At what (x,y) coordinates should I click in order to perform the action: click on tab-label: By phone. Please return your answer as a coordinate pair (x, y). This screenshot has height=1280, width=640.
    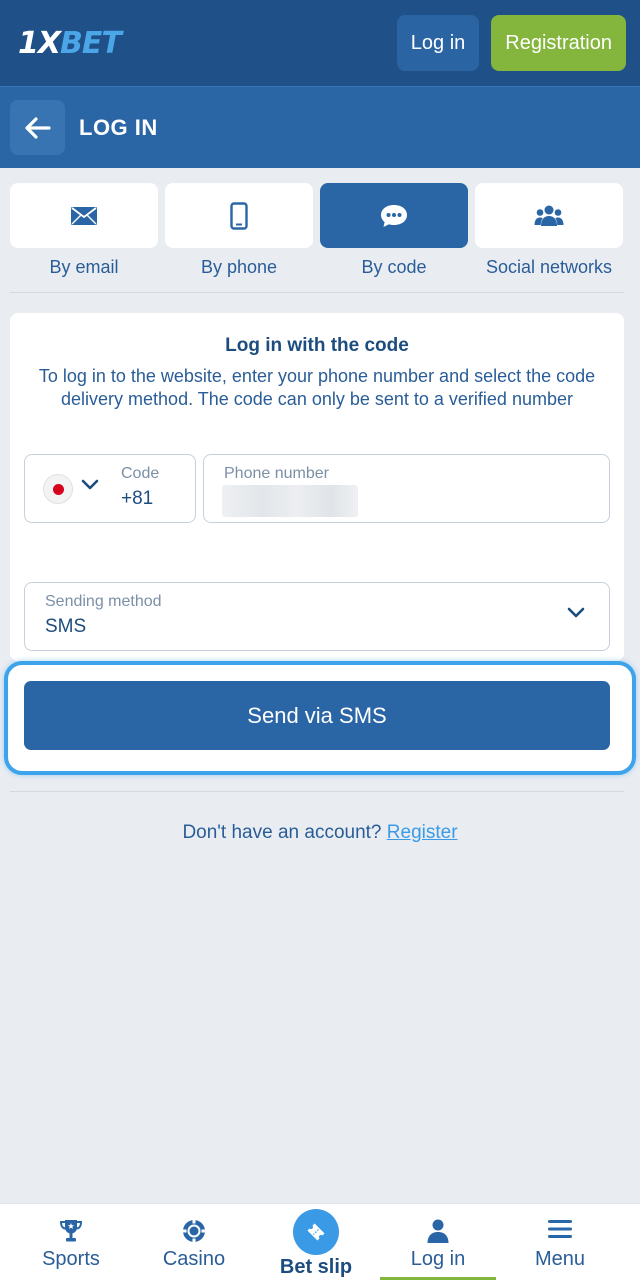
    Looking at the image, I should click on (239, 267).